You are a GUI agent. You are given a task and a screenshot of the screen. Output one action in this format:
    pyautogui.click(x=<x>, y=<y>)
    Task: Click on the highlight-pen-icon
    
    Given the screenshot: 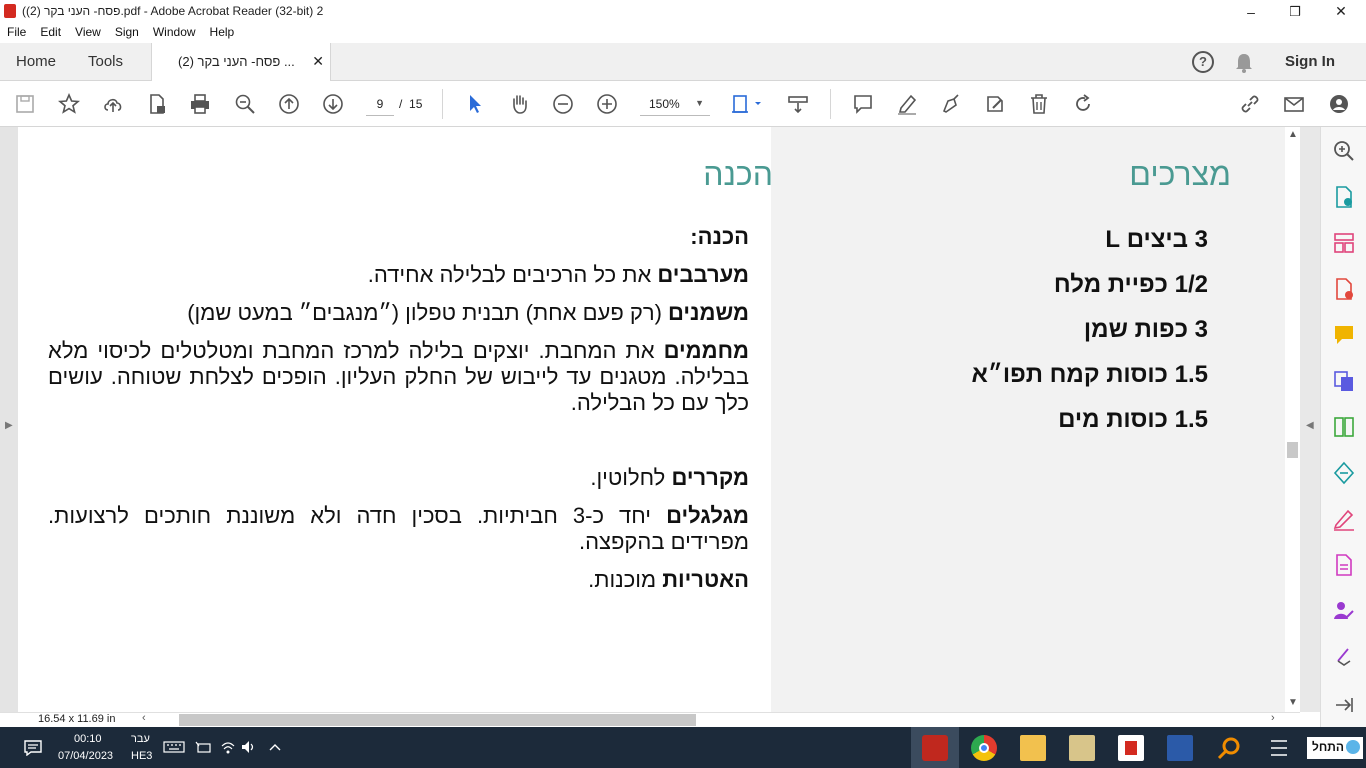 What is the action you would take?
    pyautogui.click(x=907, y=104)
    